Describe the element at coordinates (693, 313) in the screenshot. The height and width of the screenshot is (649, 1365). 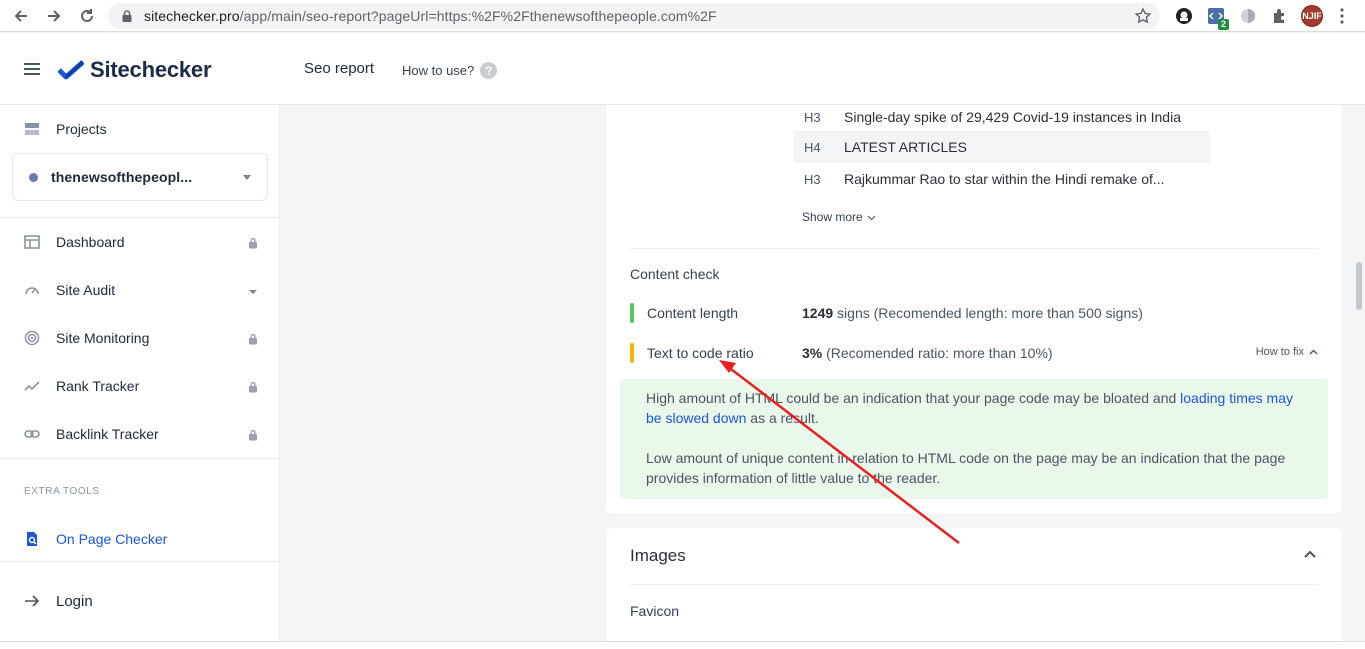
I see `check-label: Content length` at that location.